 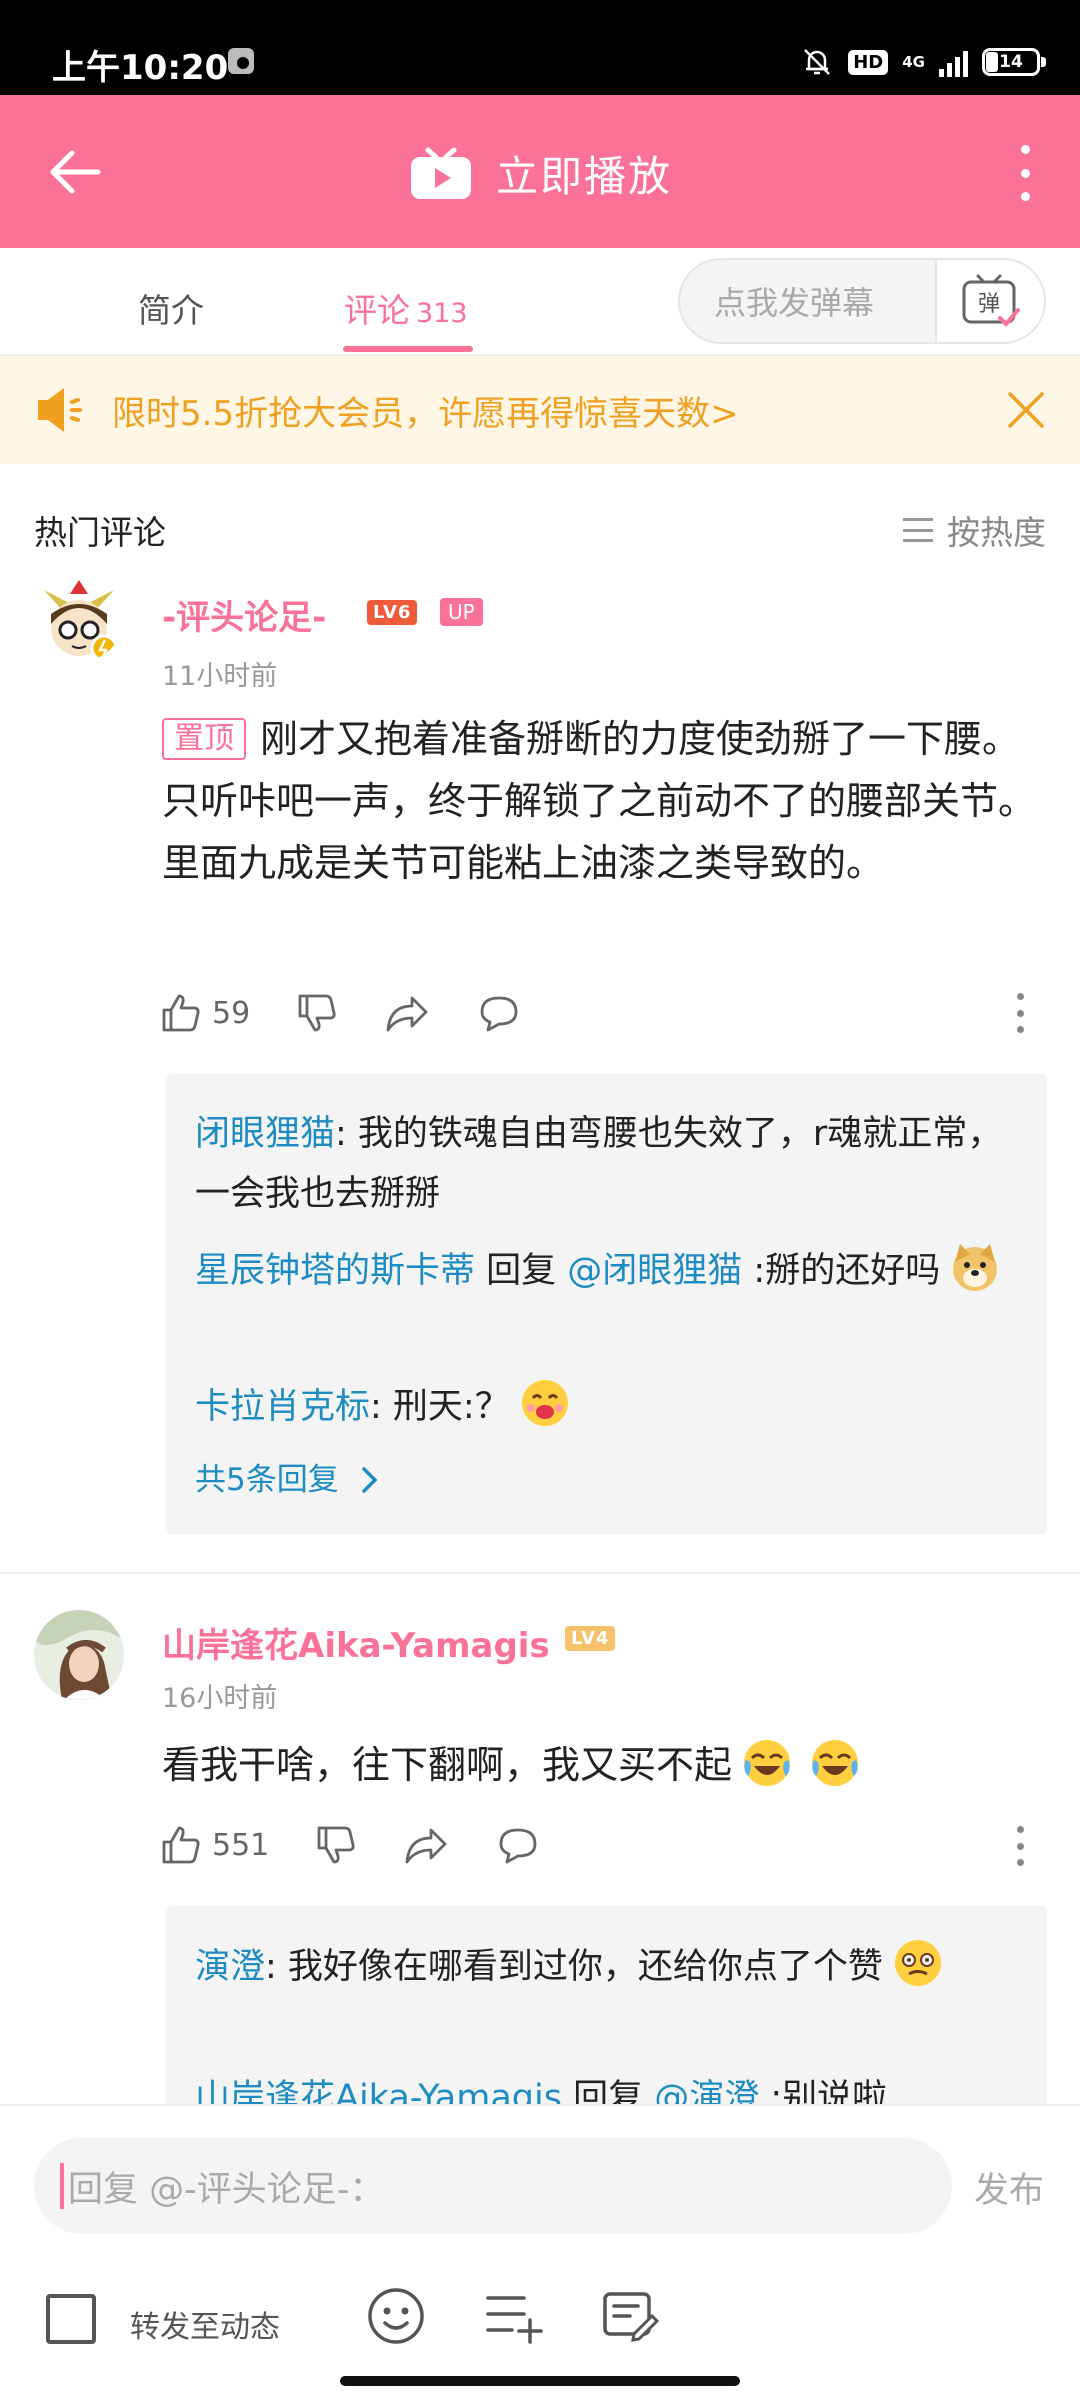 I want to click on reply-item: 闭眼狸猫: 我的铁魂自由弯腰也失效了，r魂就正常，一会我也去掰掰, so click(x=605, y=1164).